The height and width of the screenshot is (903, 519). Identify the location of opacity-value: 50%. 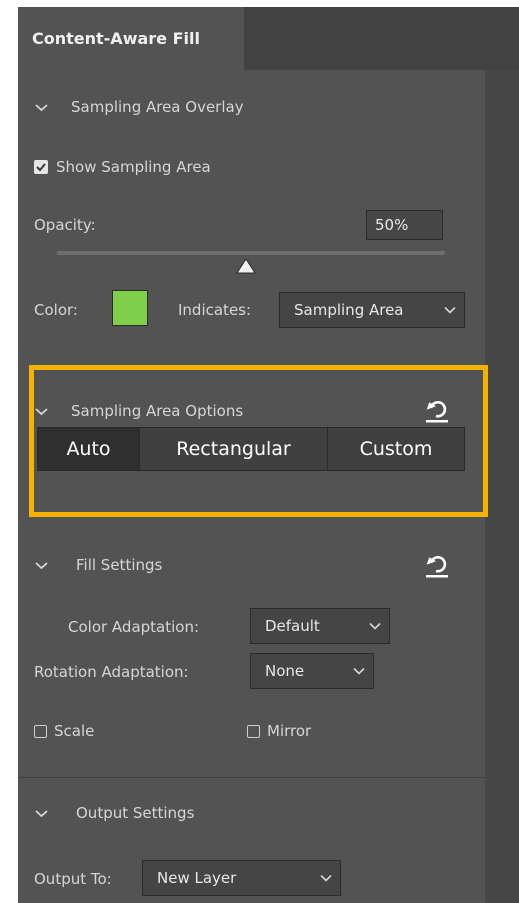
(392, 225).